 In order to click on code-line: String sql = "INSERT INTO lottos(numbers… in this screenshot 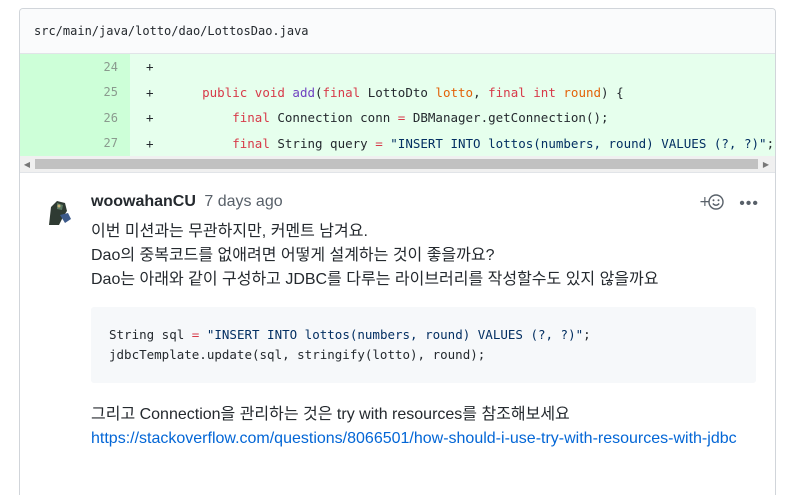, I will do `click(350, 334)`.